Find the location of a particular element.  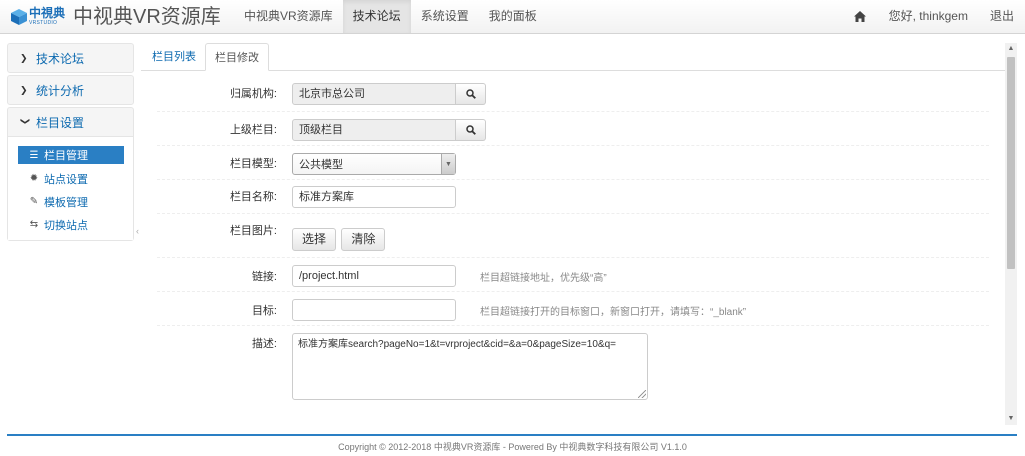

org-picker: 北京市总公司 is located at coordinates (389, 94).